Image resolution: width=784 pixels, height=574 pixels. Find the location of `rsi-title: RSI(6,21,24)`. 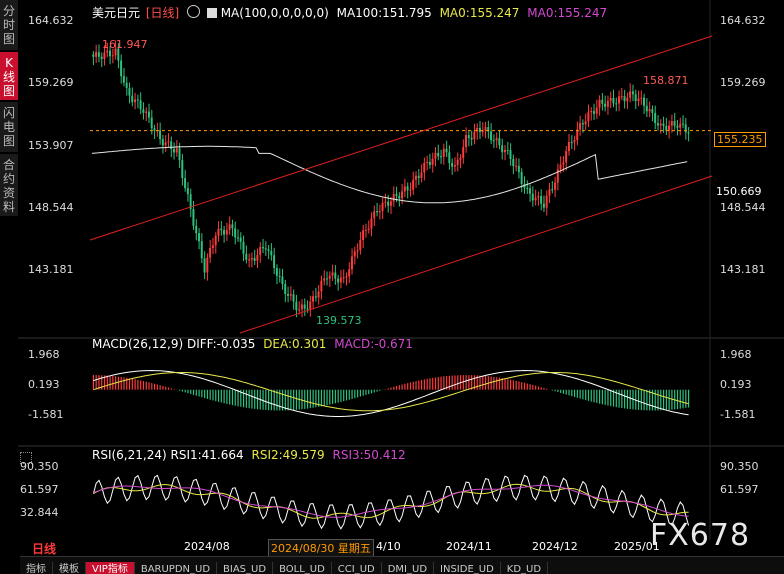

rsi-title: RSI(6,21,24) is located at coordinates (129, 455).